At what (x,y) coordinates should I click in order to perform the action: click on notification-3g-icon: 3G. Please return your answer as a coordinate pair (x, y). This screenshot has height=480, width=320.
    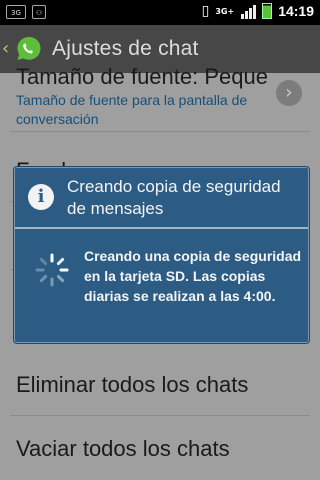
    Looking at the image, I should click on (16, 12).